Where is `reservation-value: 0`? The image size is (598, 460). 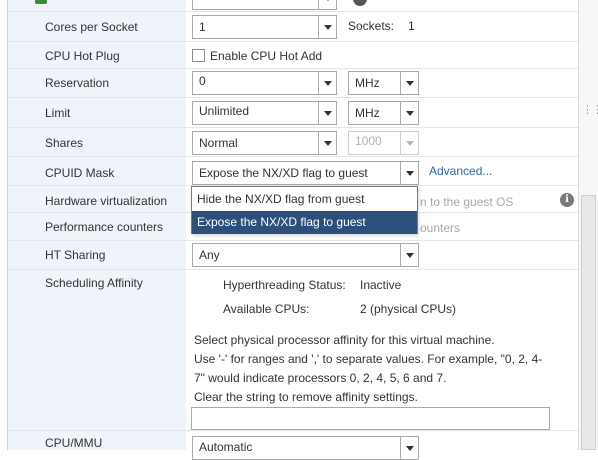
reservation-value: 0 is located at coordinates (202, 81).